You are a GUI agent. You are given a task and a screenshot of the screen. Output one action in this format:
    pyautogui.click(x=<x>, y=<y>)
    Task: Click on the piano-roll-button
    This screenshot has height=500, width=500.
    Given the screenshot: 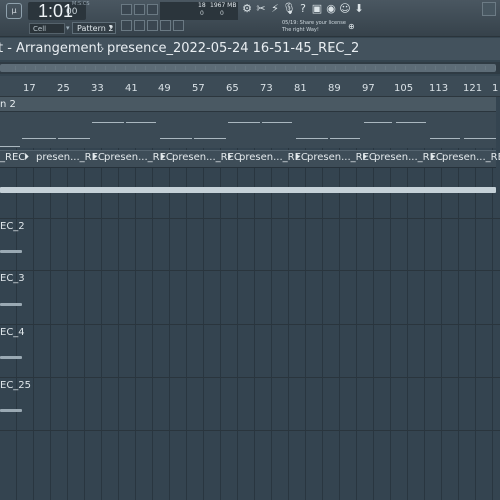 What is the action you would take?
    pyautogui.click(x=152, y=25)
    